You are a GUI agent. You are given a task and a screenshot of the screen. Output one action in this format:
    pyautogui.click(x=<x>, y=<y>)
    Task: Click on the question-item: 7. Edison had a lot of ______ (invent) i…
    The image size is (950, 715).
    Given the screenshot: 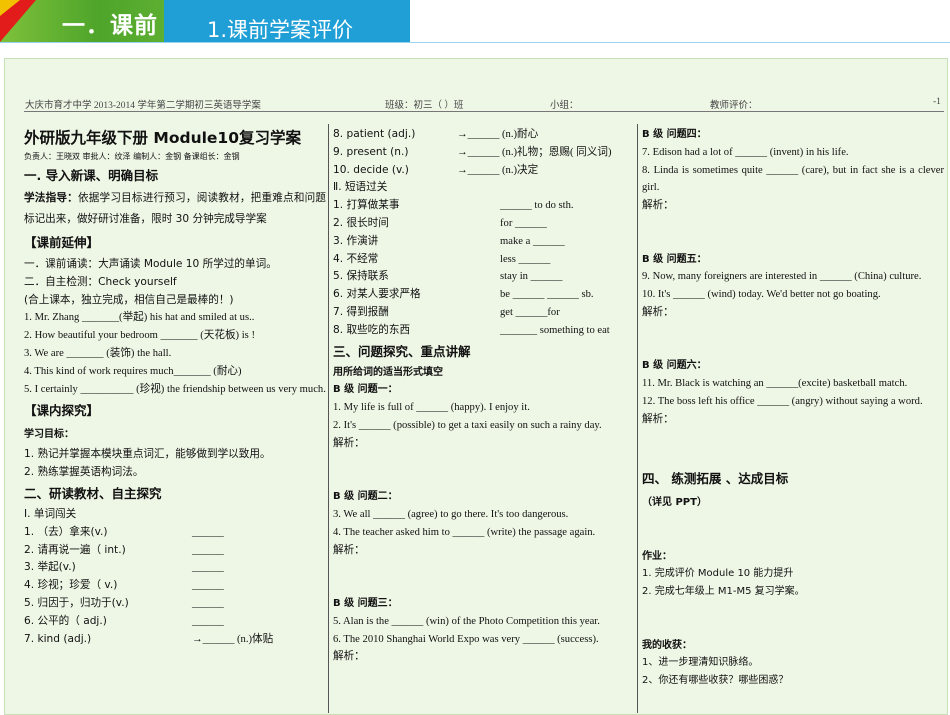 What is the action you would take?
    pyautogui.click(x=745, y=152)
    